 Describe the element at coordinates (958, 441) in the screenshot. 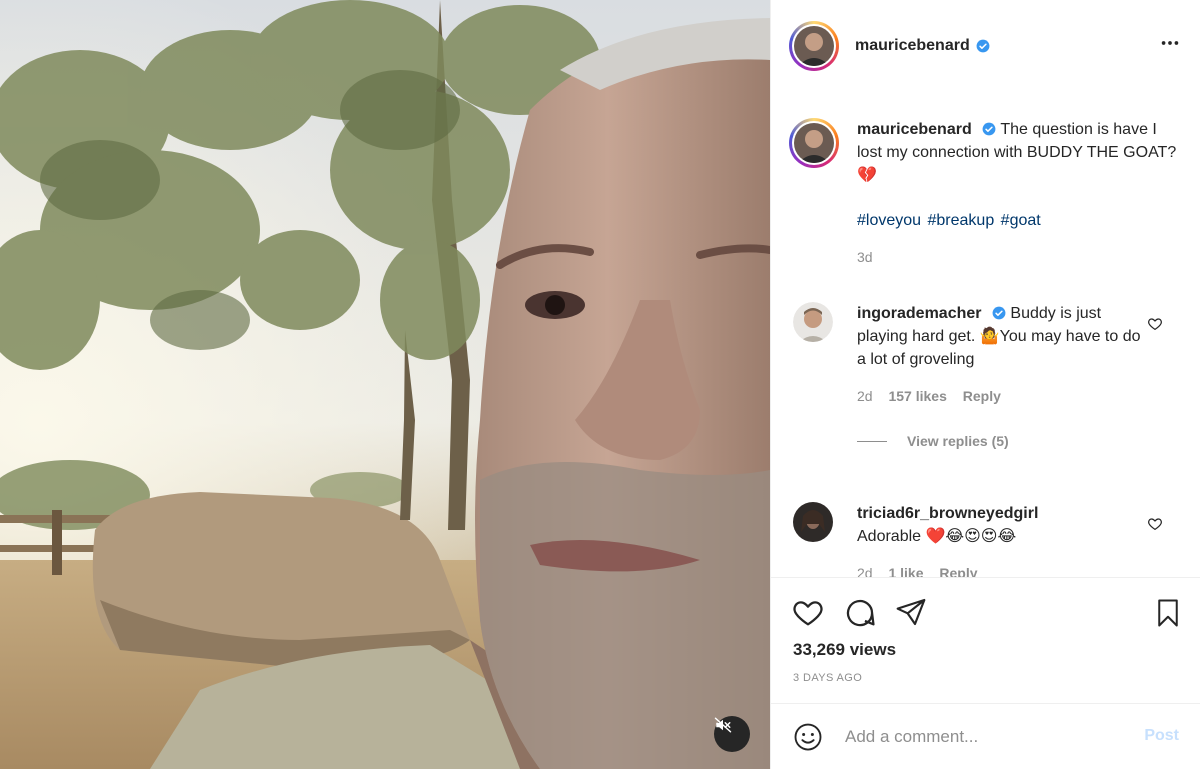

I see `view-replies-label: View replies (5)` at that location.